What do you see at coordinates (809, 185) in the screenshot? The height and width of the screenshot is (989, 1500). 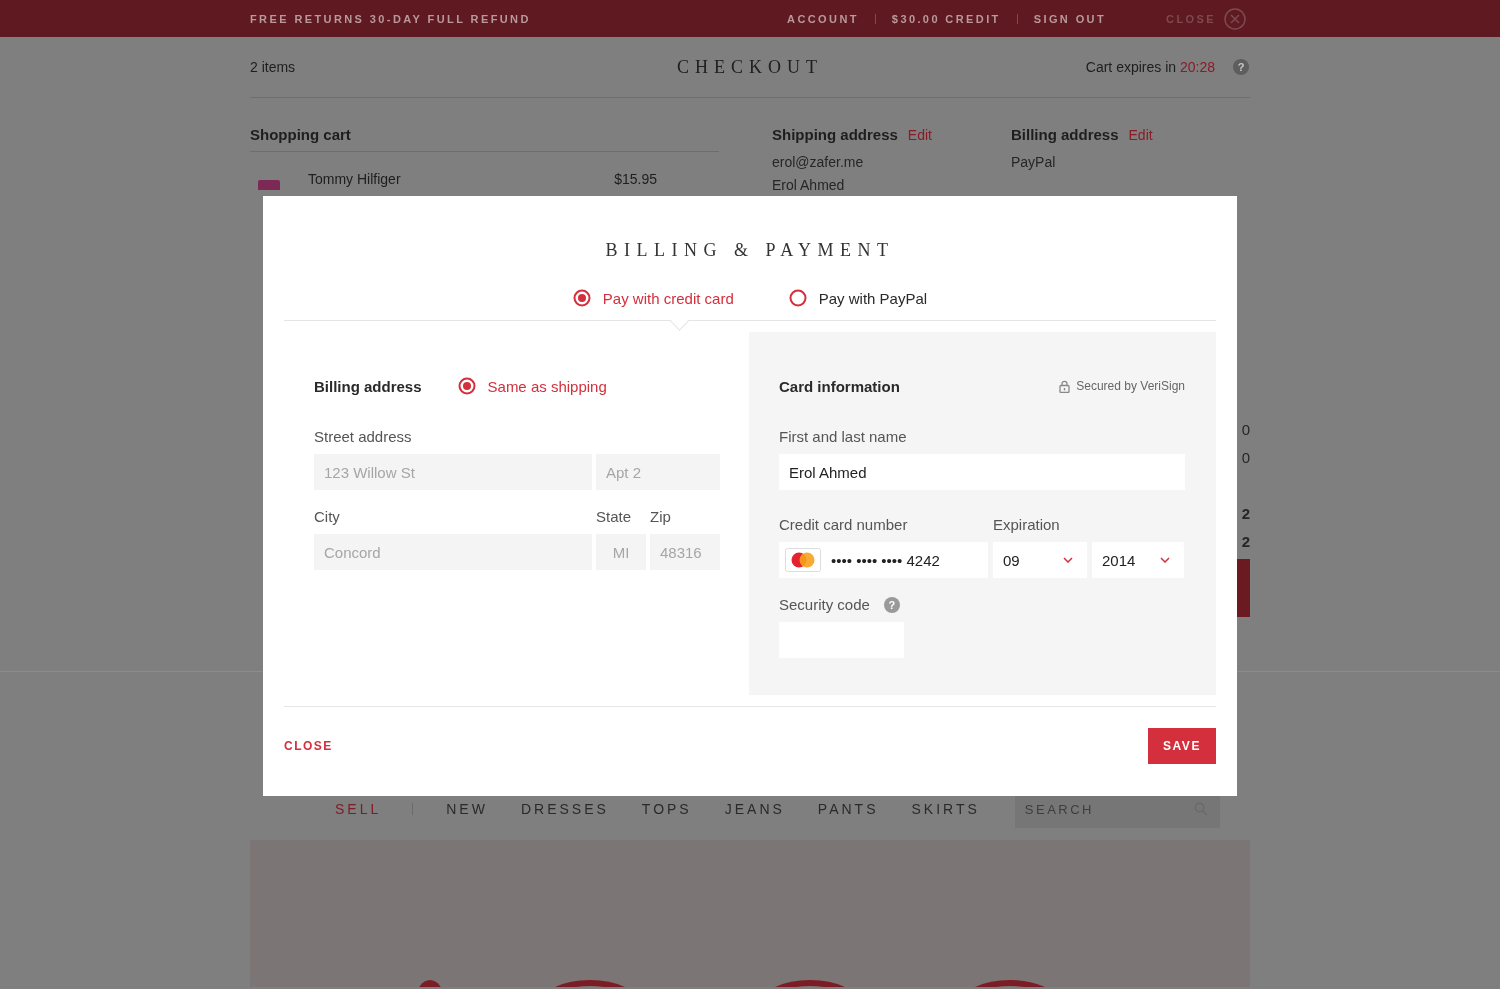 I see `address-line: Erol Ahmed` at bounding box center [809, 185].